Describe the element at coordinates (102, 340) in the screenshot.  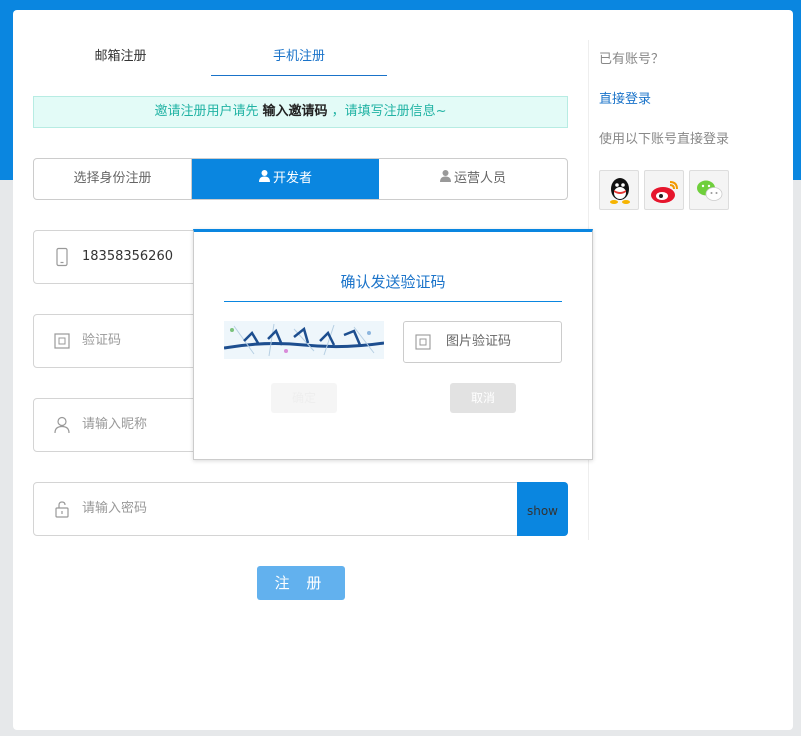
I see `sms-code-placeholder: 验证码` at that location.